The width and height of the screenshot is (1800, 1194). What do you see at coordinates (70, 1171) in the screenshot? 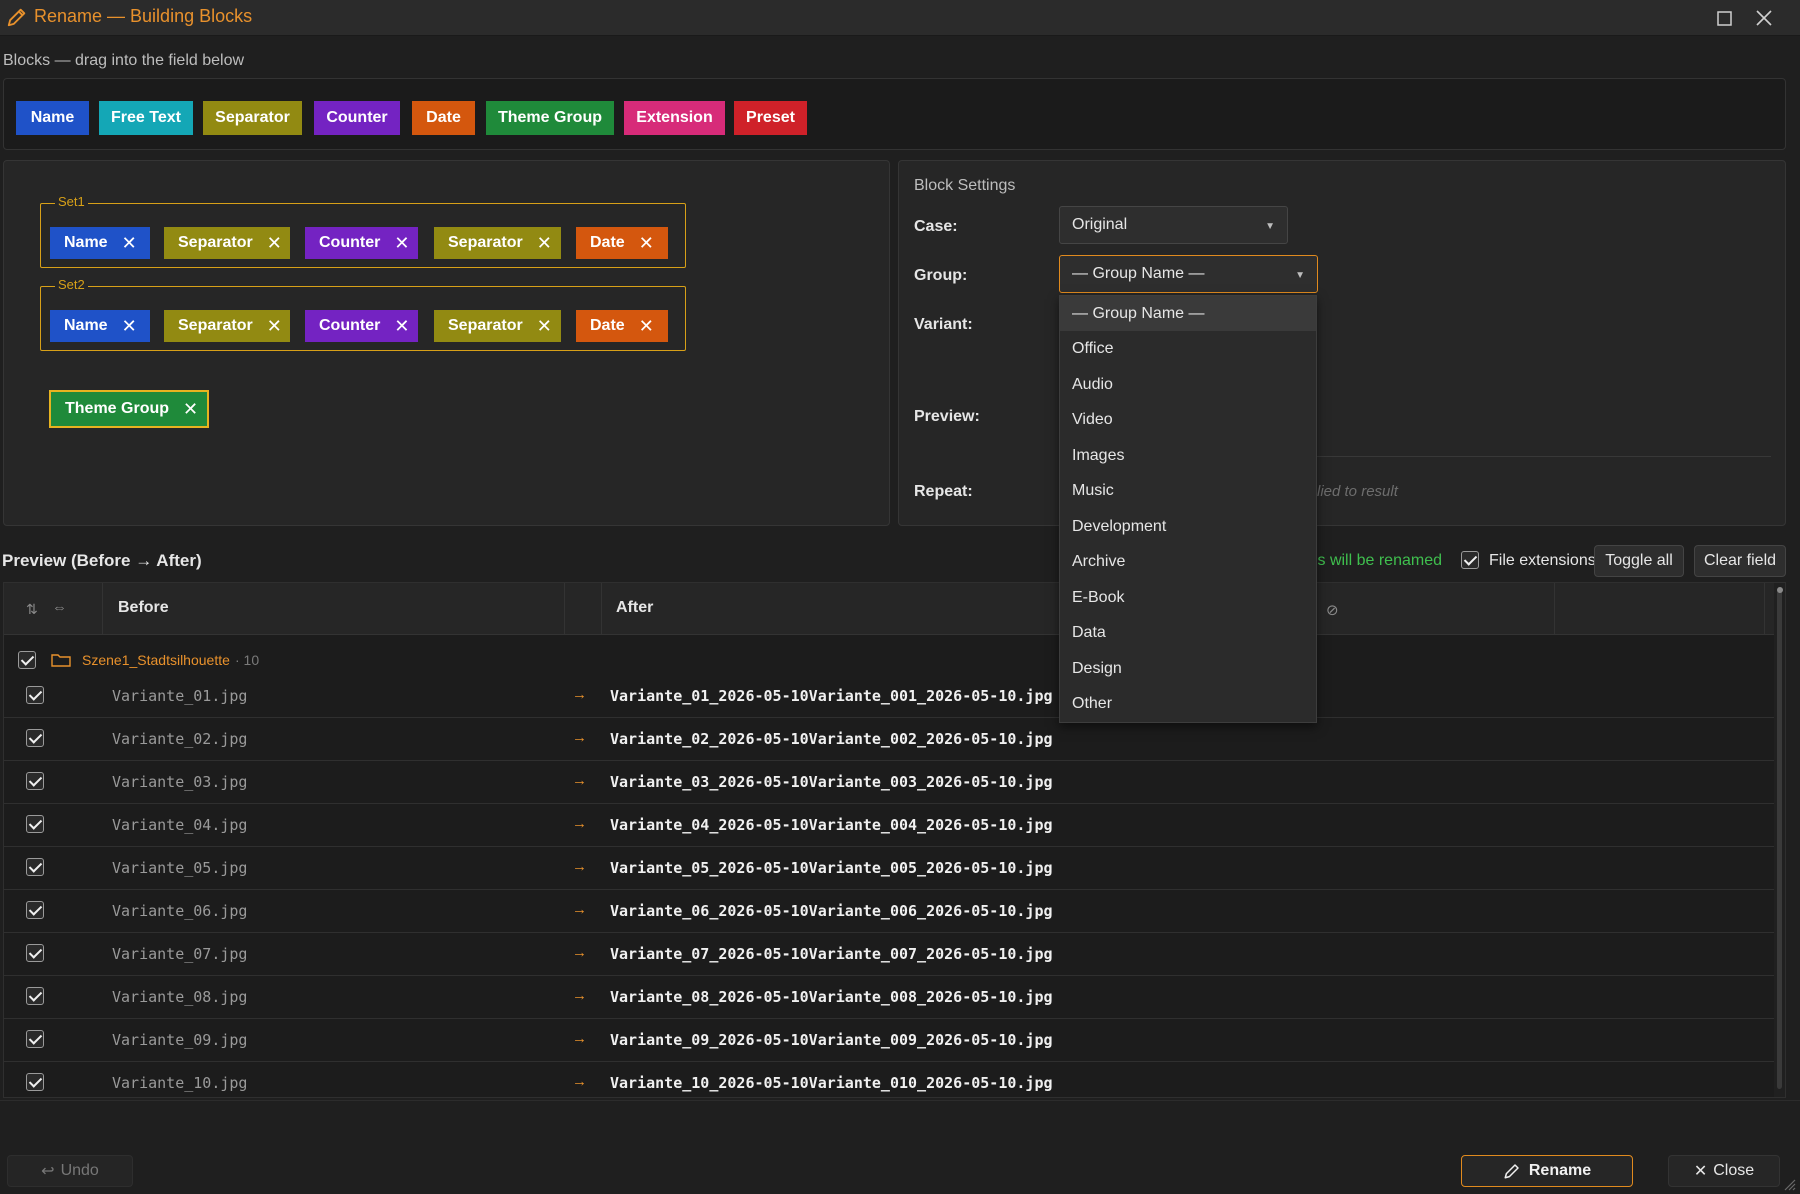
I see `undo-button: ↩ Undo` at bounding box center [70, 1171].